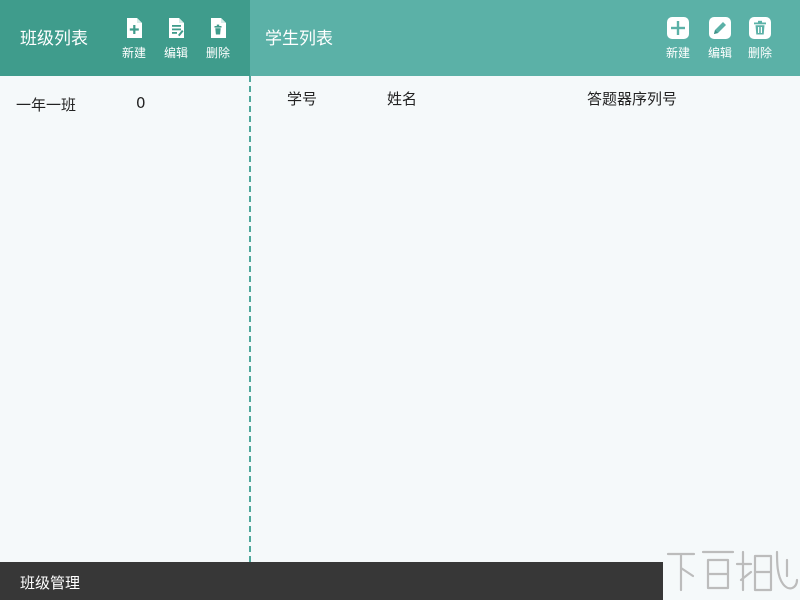 This screenshot has width=800, height=600. I want to click on edit-class-button: 编辑, so click(176, 40).